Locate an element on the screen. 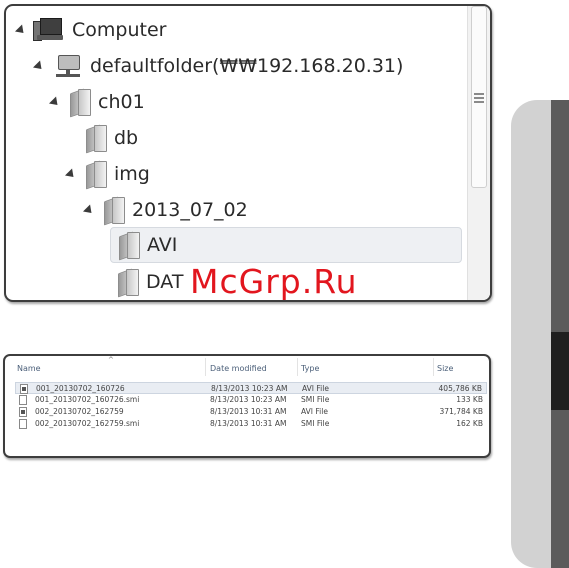 This screenshot has height=568, width=569. sort-ascending-icon: ^ is located at coordinates (111, 360).